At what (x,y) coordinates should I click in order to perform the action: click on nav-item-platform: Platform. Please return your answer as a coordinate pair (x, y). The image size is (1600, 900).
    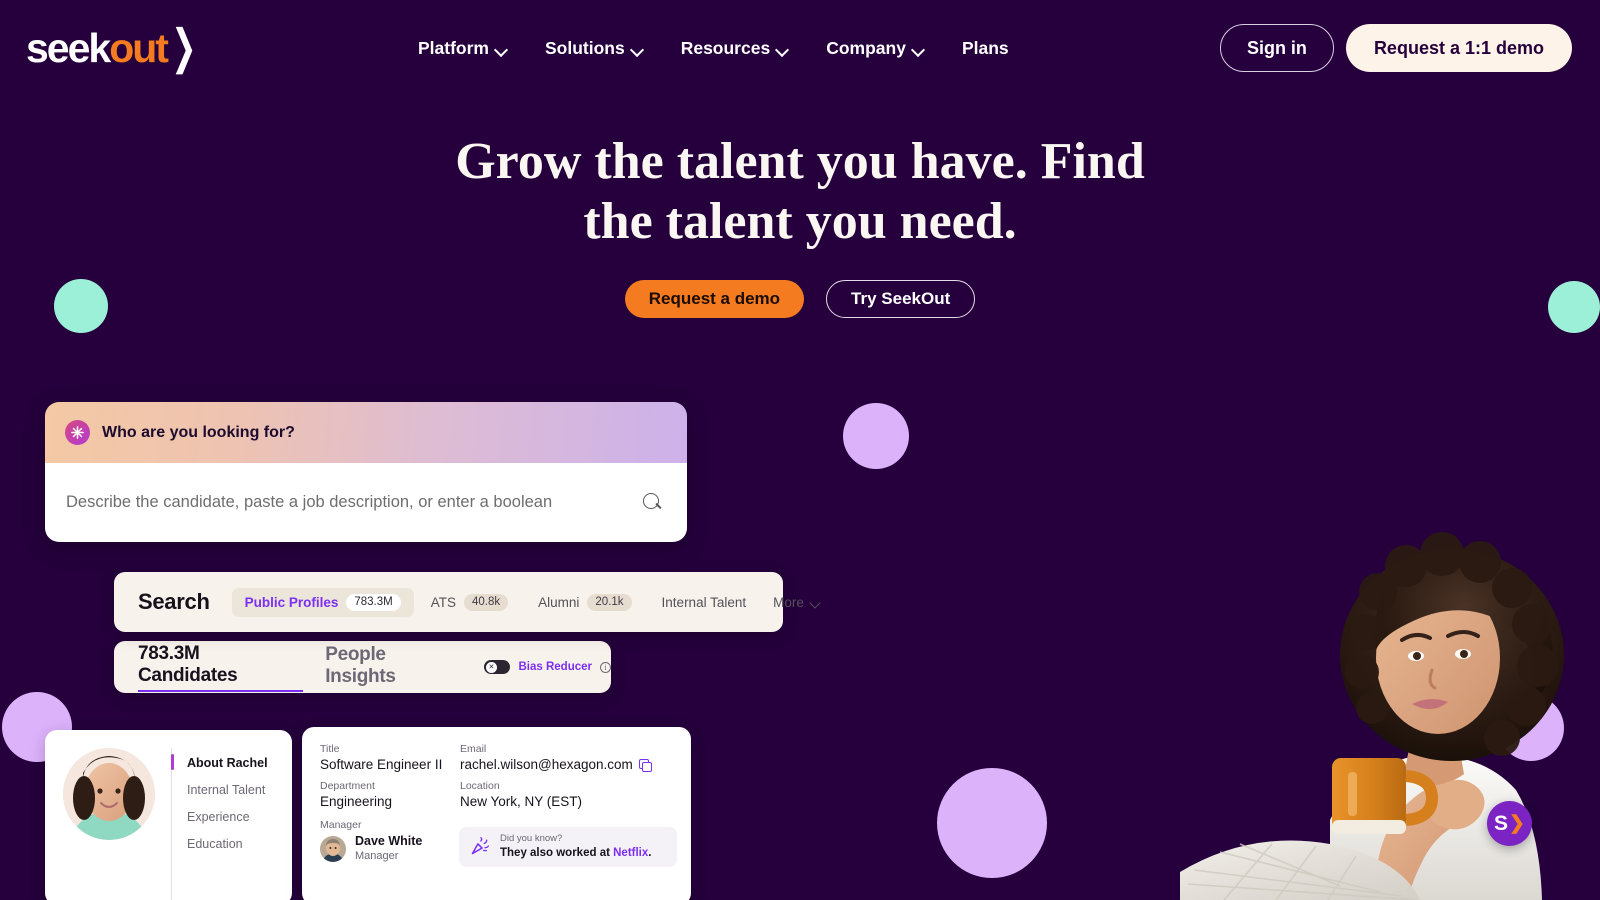
    Looking at the image, I should click on (462, 48).